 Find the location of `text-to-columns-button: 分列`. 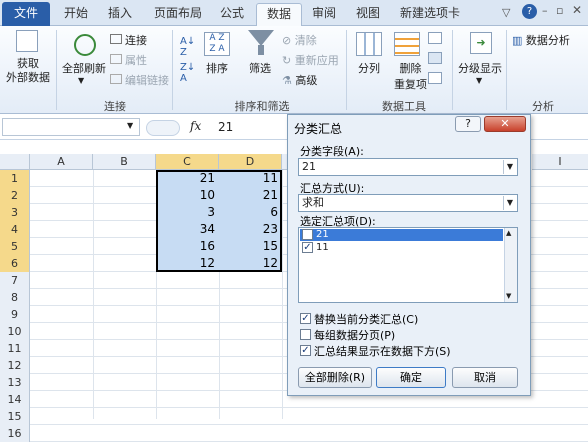

text-to-columns-button: 分列 is located at coordinates (369, 68).